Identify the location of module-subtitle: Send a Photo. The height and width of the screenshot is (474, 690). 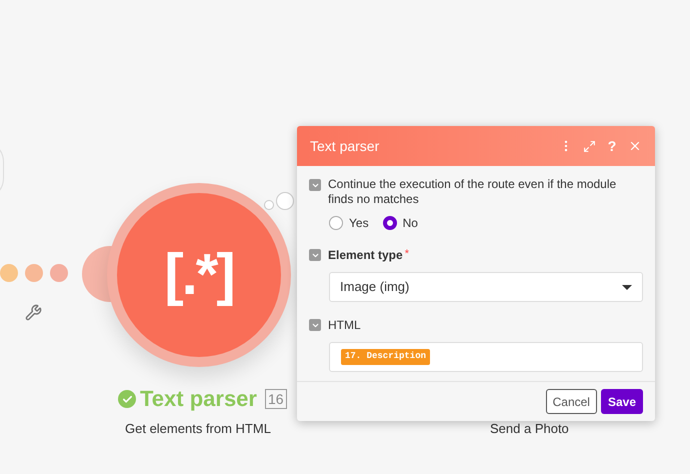
(529, 429).